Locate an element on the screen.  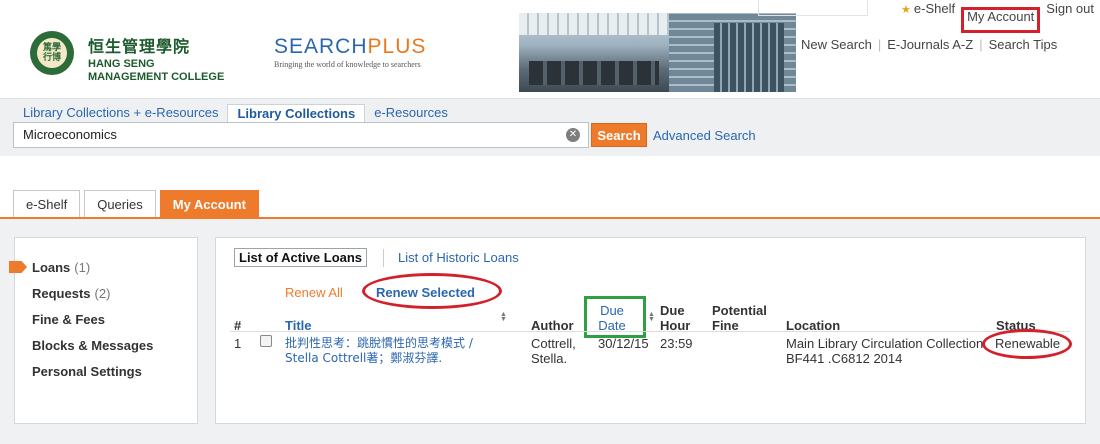
sort-due-date-icon: ▲ ▼ is located at coordinates (651, 317).